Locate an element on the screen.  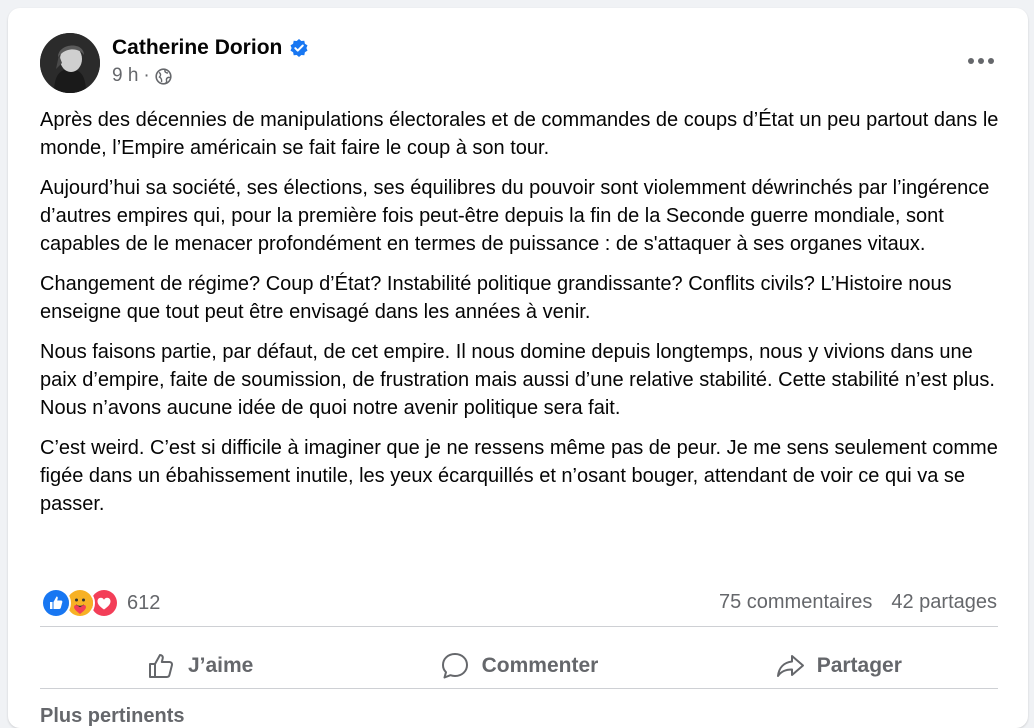
author-name: Catherine Dorion is located at coordinates (210, 48).